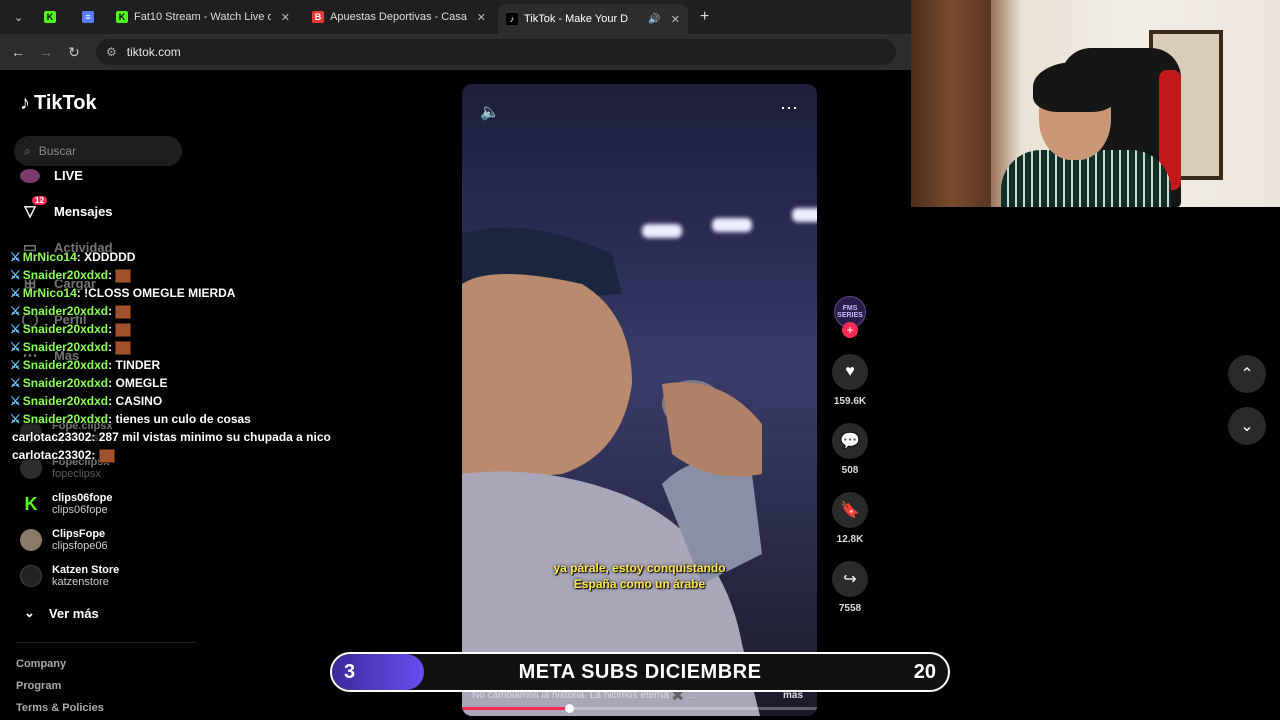  What do you see at coordinates (106, 642) in the screenshot?
I see `divider` at bounding box center [106, 642].